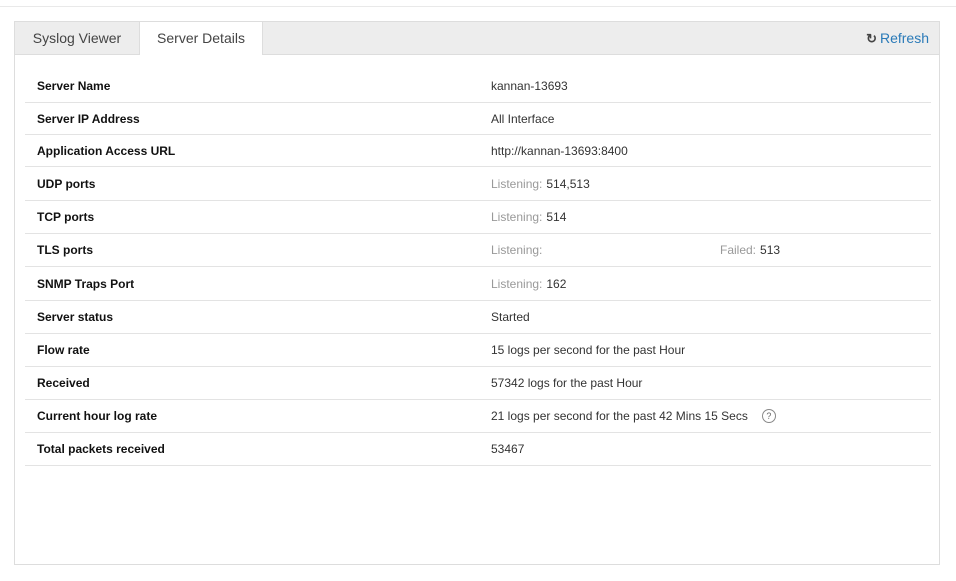 This screenshot has height=581, width=956. Describe the element at coordinates (74, 86) in the screenshot. I see `row-label: Server Name` at that location.